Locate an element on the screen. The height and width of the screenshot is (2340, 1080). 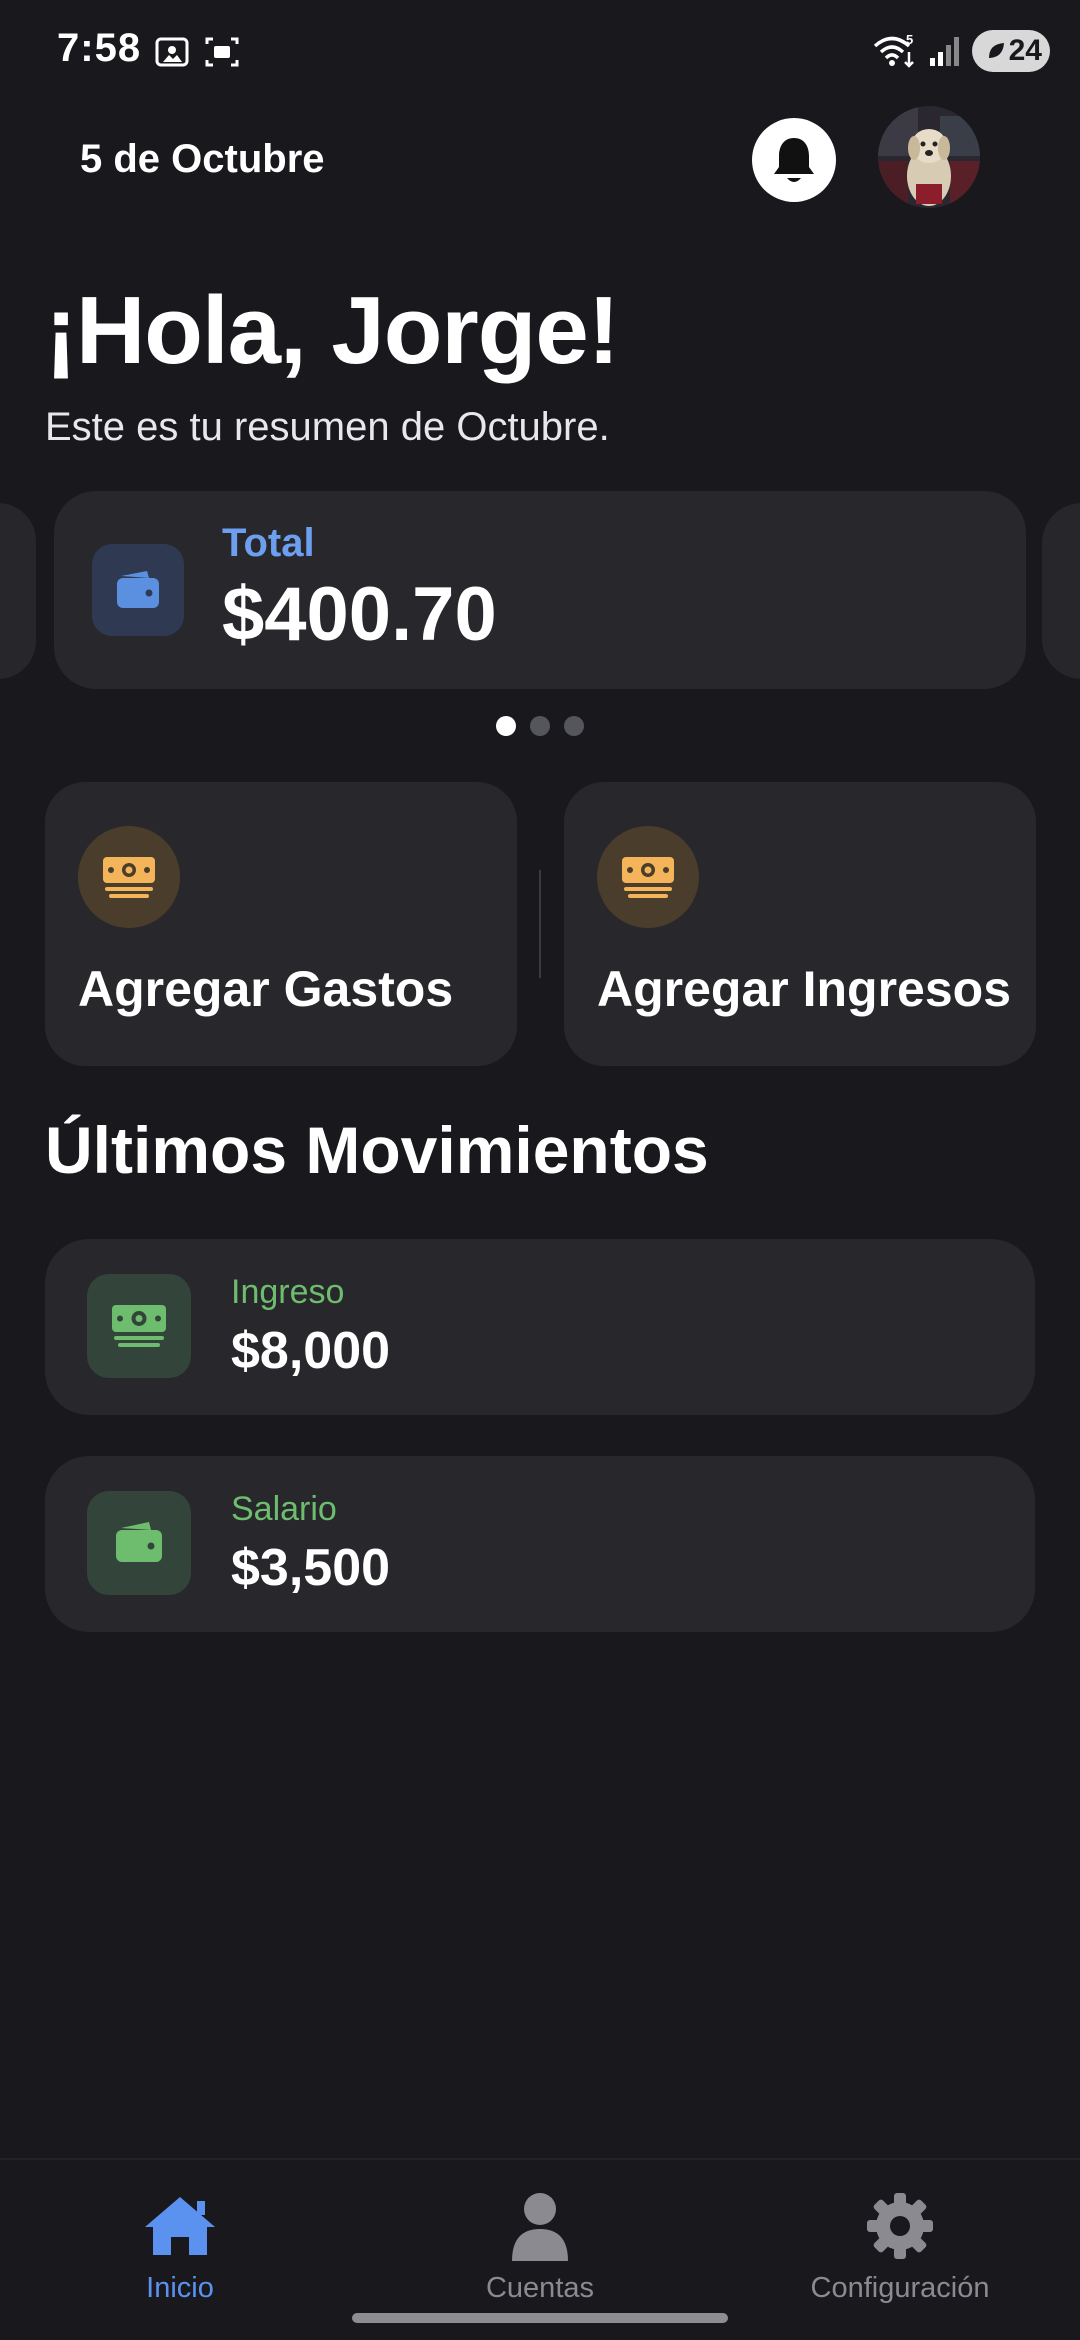
add-expense-label: Agregar Gastos is located at coordinates (266, 989).